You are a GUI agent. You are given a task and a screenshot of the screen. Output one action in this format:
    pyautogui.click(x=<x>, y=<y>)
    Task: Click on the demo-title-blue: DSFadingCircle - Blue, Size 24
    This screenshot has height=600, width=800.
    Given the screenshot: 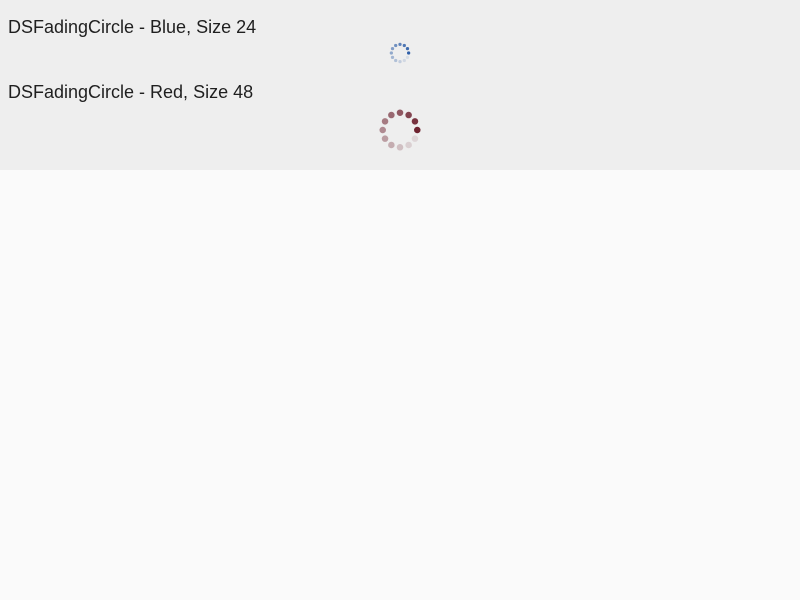 What is the action you would take?
    pyautogui.click(x=132, y=27)
    